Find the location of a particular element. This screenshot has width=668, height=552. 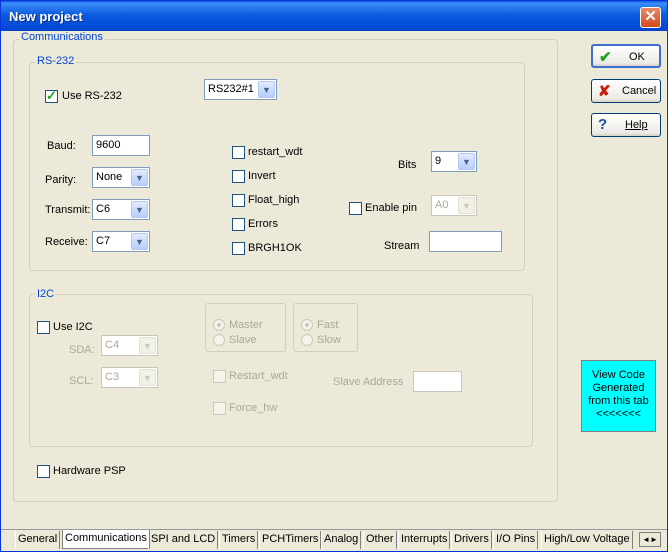

enable-pin-label: Enable pin is located at coordinates (391, 208).